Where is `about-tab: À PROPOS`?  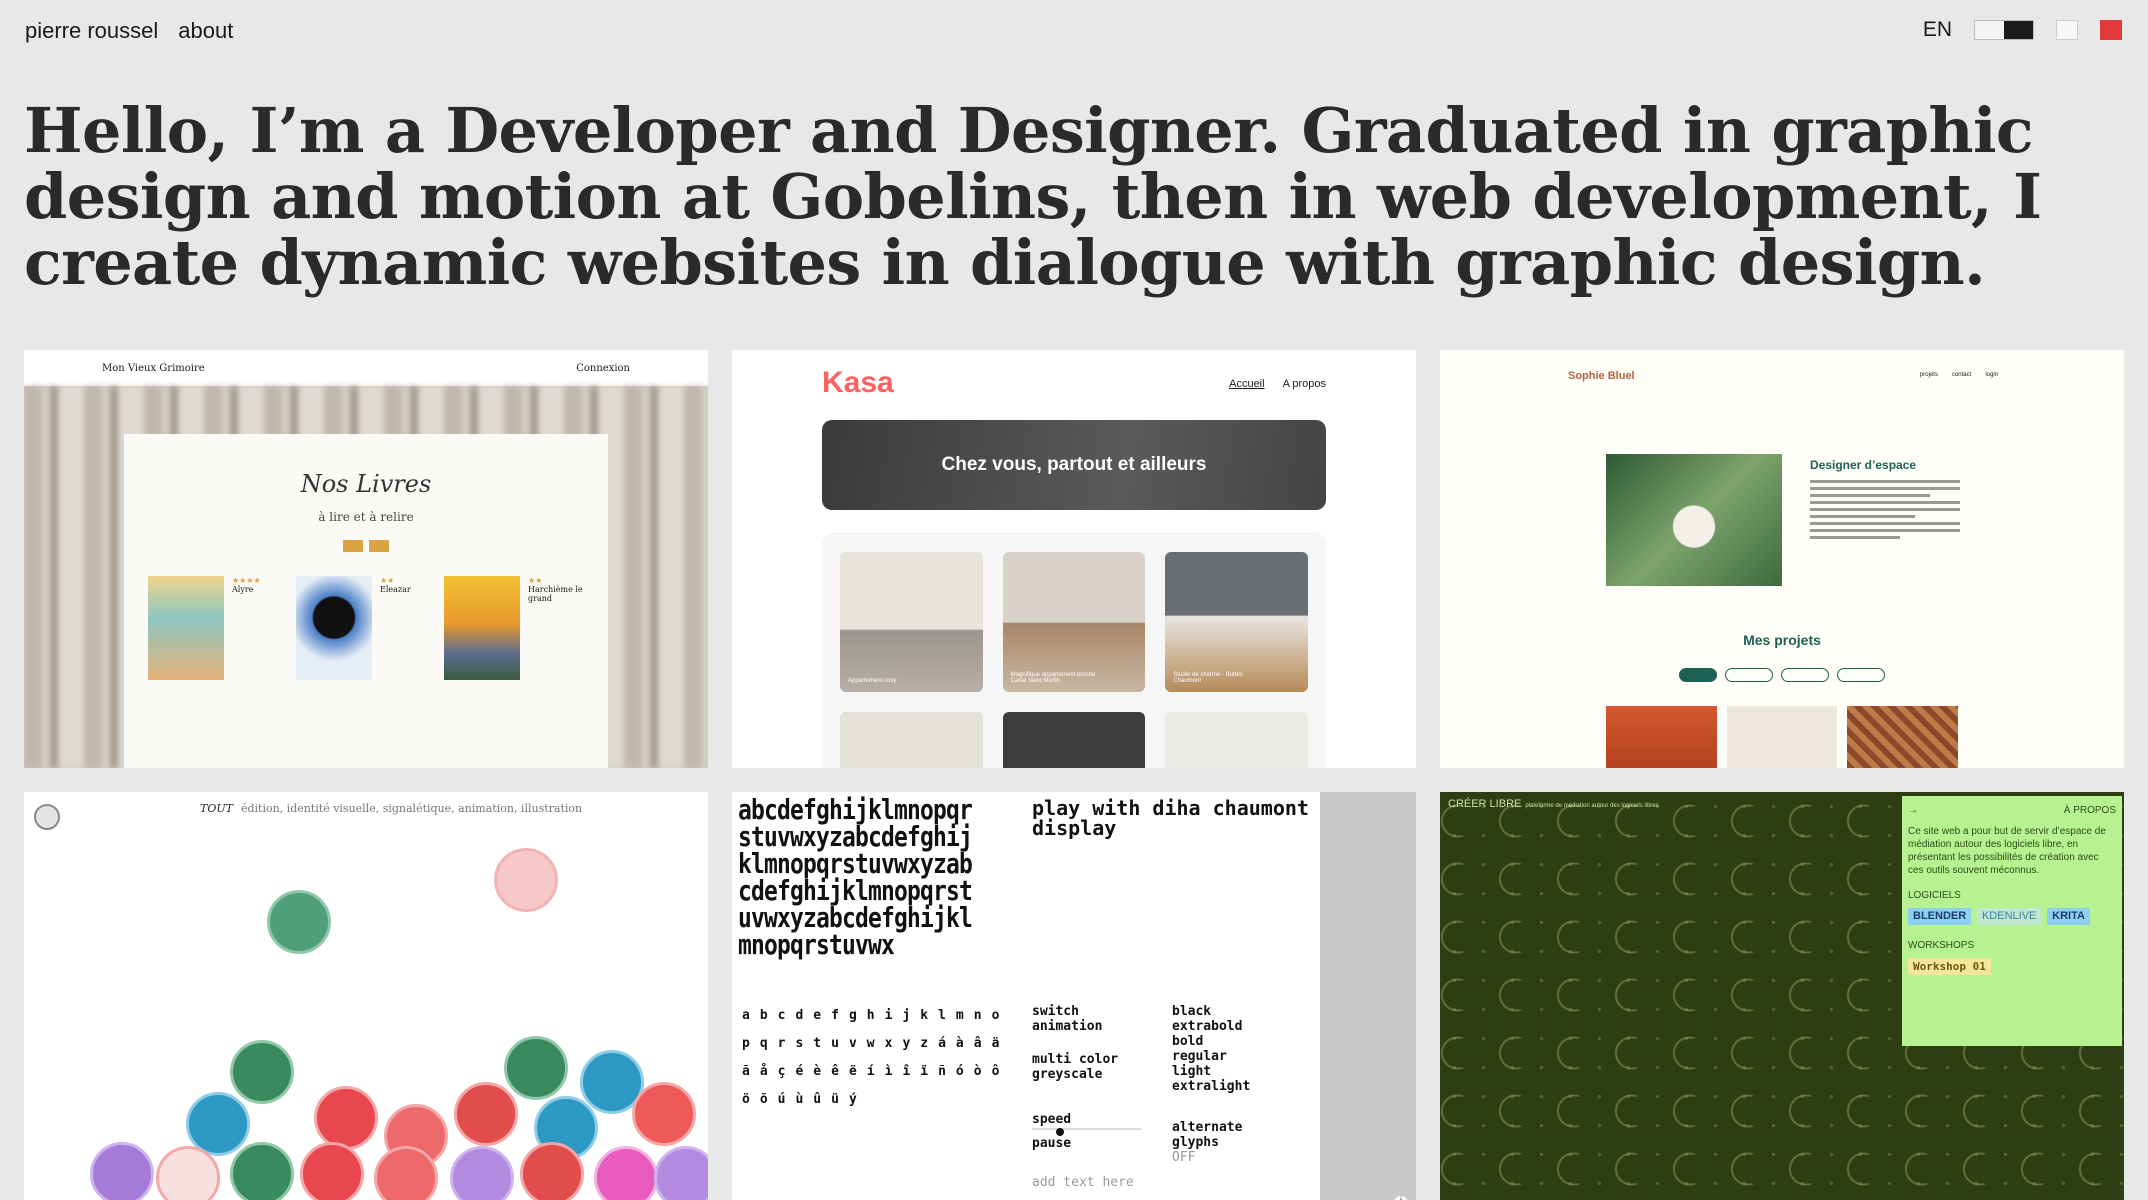 about-tab: À PROPOS is located at coordinates (2090, 810).